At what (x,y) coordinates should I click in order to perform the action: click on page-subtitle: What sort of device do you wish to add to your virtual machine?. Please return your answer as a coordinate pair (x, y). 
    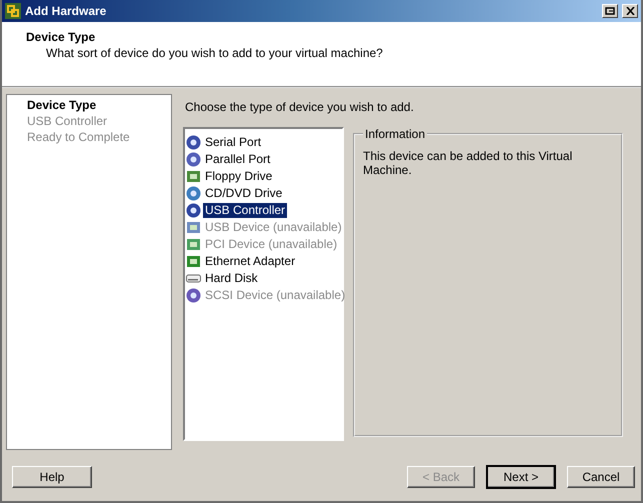
    Looking at the image, I should click on (215, 53).